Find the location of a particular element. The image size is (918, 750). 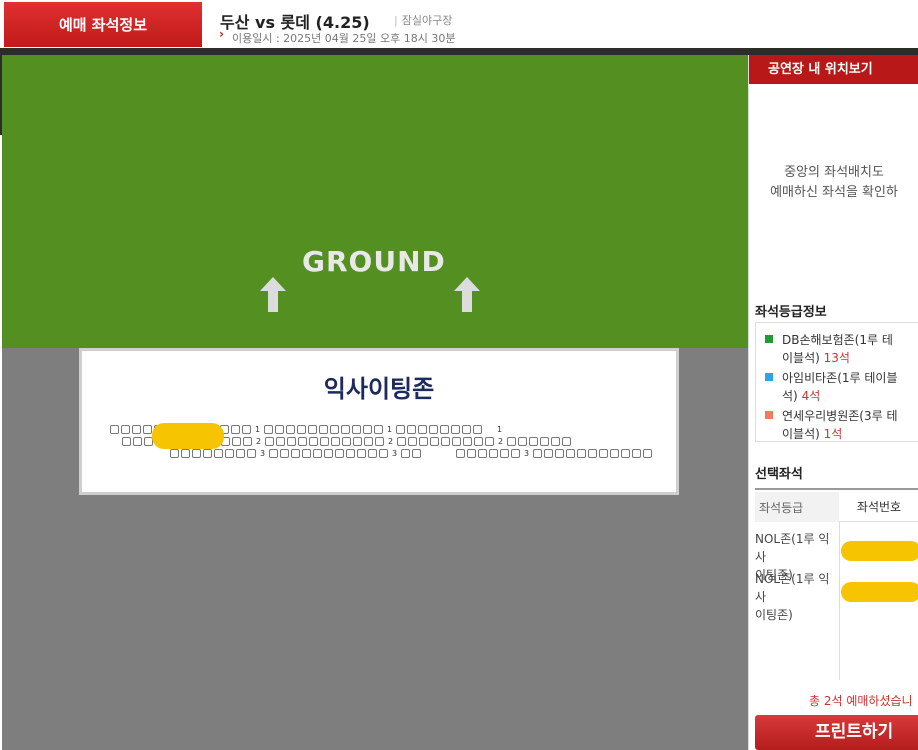

print-button: 프린트하기 is located at coordinates (836, 732).